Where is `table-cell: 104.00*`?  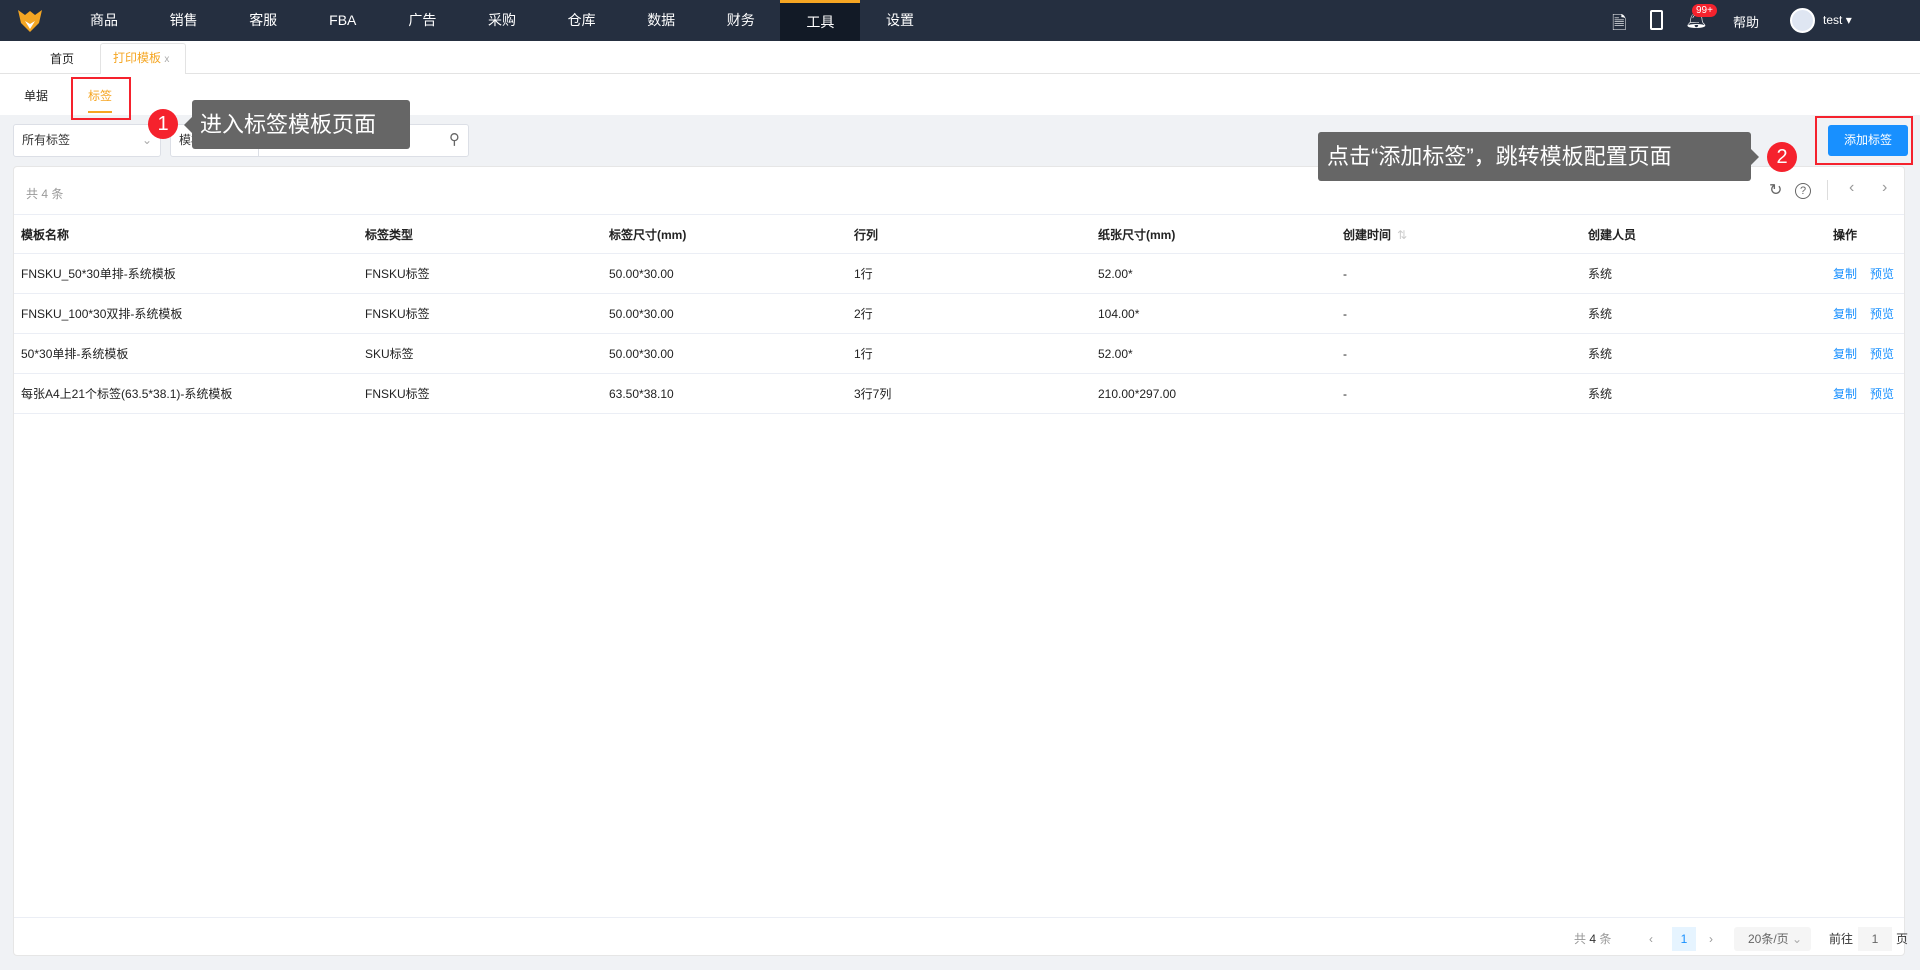
table-cell: 104.00* is located at coordinates (1119, 314).